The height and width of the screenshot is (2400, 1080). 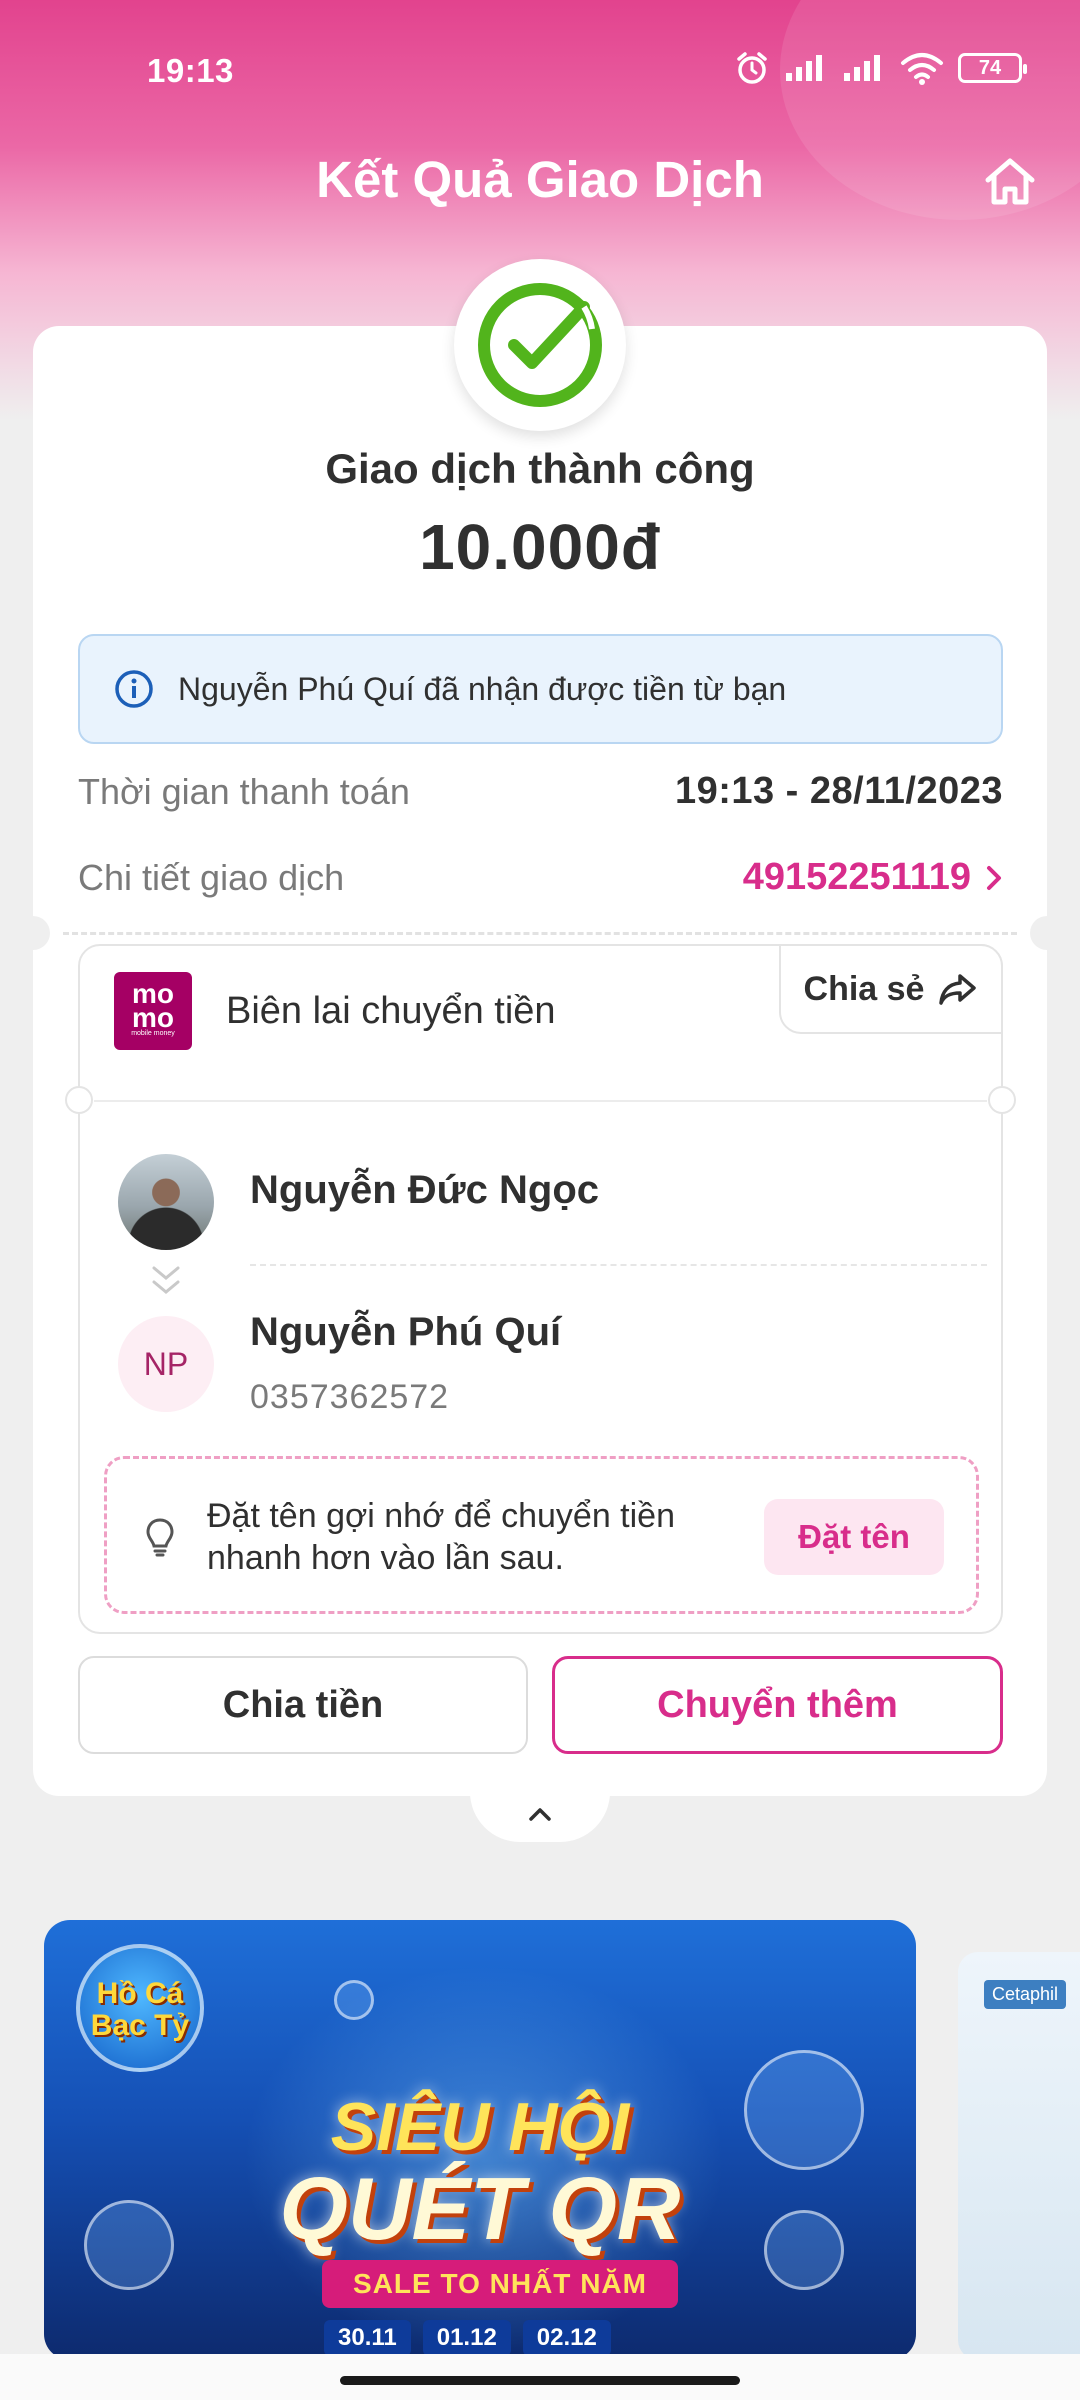 I want to click on banner-dates: 30.11 01.12 02.12, so click(x=467, y=2338).